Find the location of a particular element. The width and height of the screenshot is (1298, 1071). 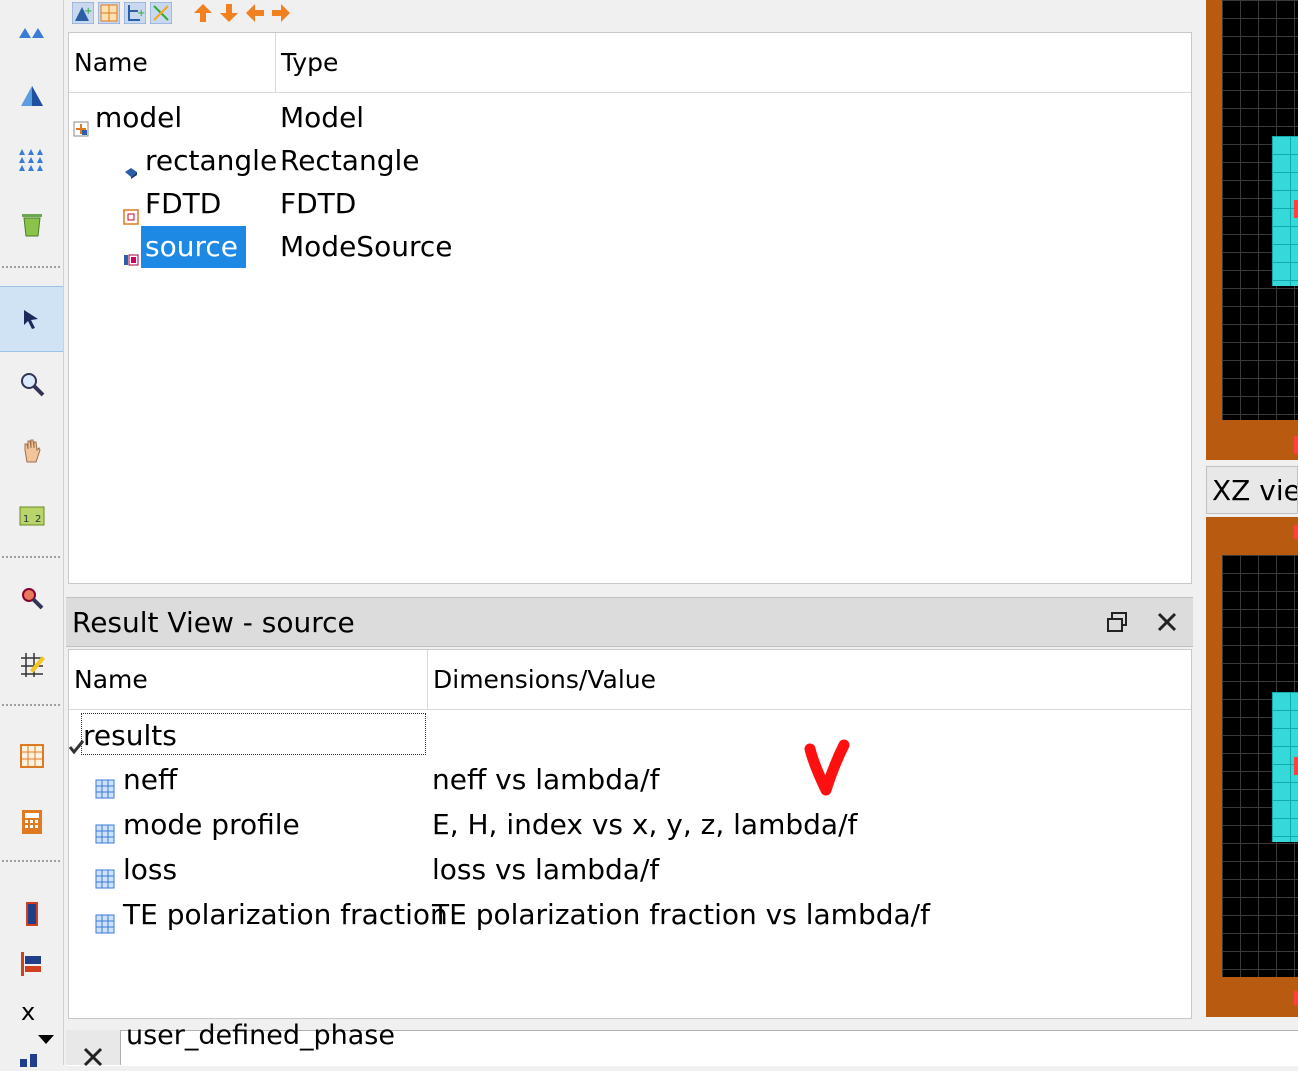

tree-row-fdtd: FDTD FDTD is located at coordinates (630, 204).